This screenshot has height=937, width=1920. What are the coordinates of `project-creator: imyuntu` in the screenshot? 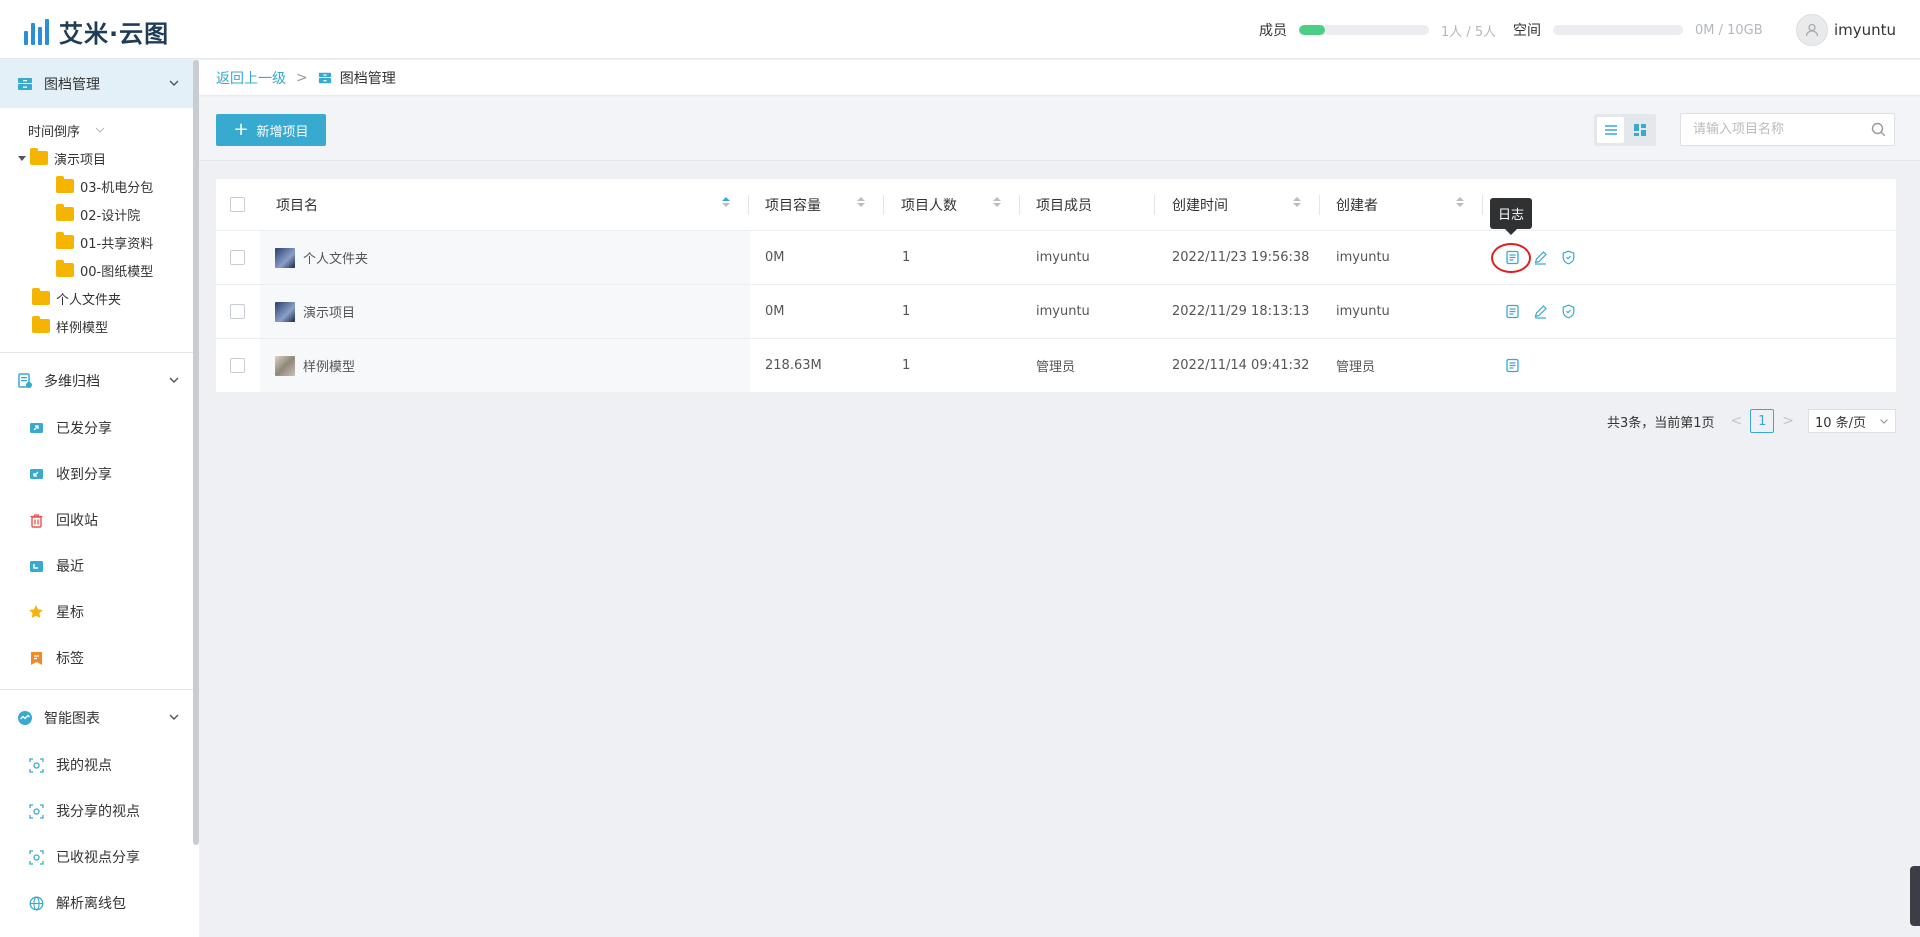 It's located at (1363, 311).